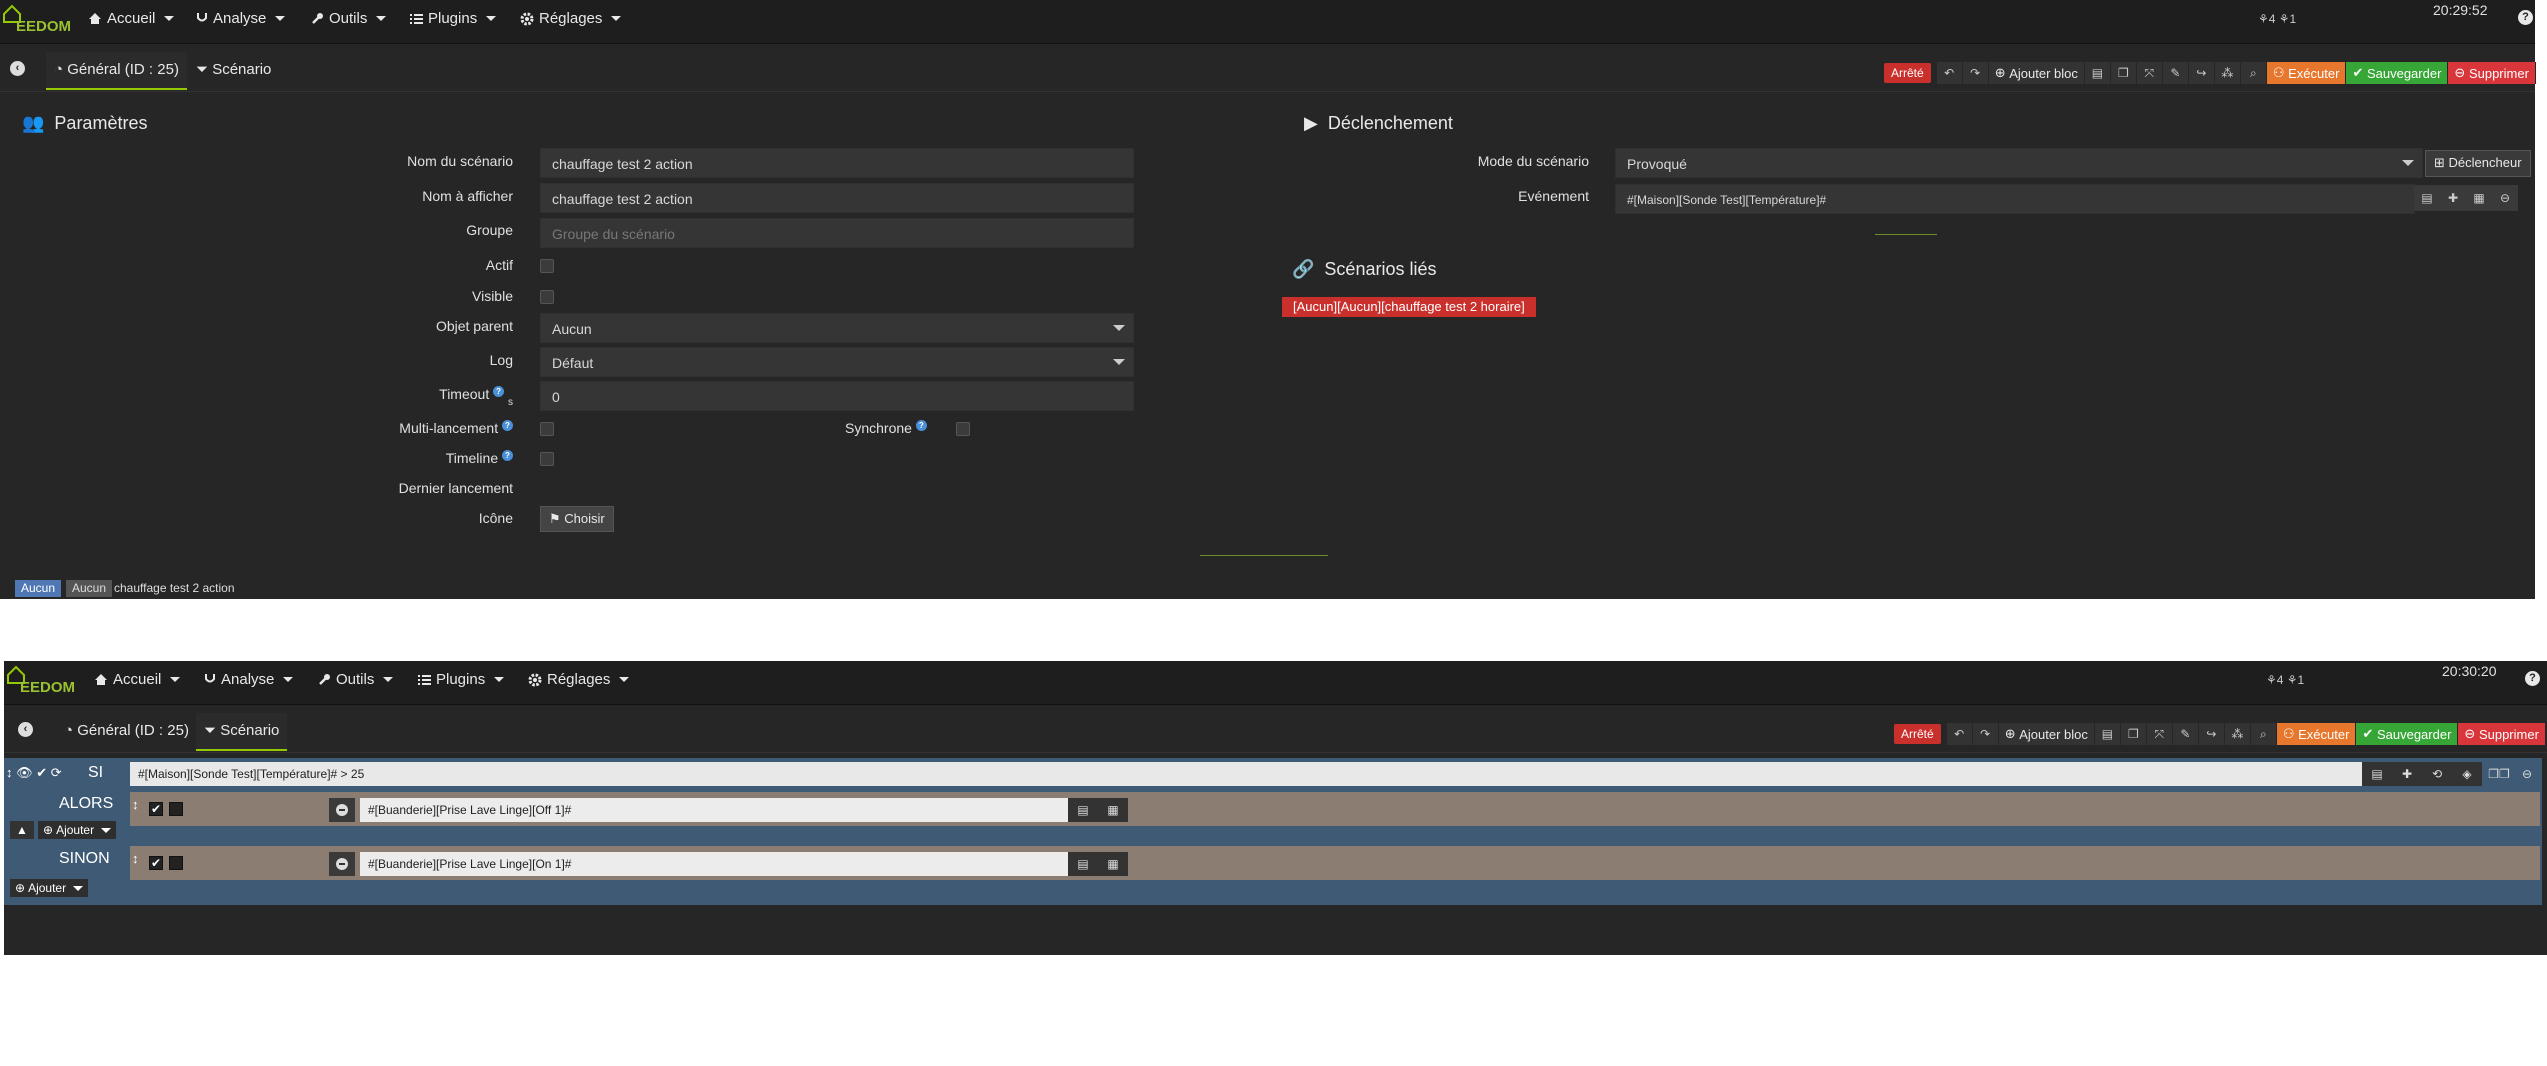 This screenshot has width=2547, height=1066. What do you see at coordinates (2505, 198) in the screenshot?
I see `remove-circle-icon: ⊖` at bounding box center [2505, 198].